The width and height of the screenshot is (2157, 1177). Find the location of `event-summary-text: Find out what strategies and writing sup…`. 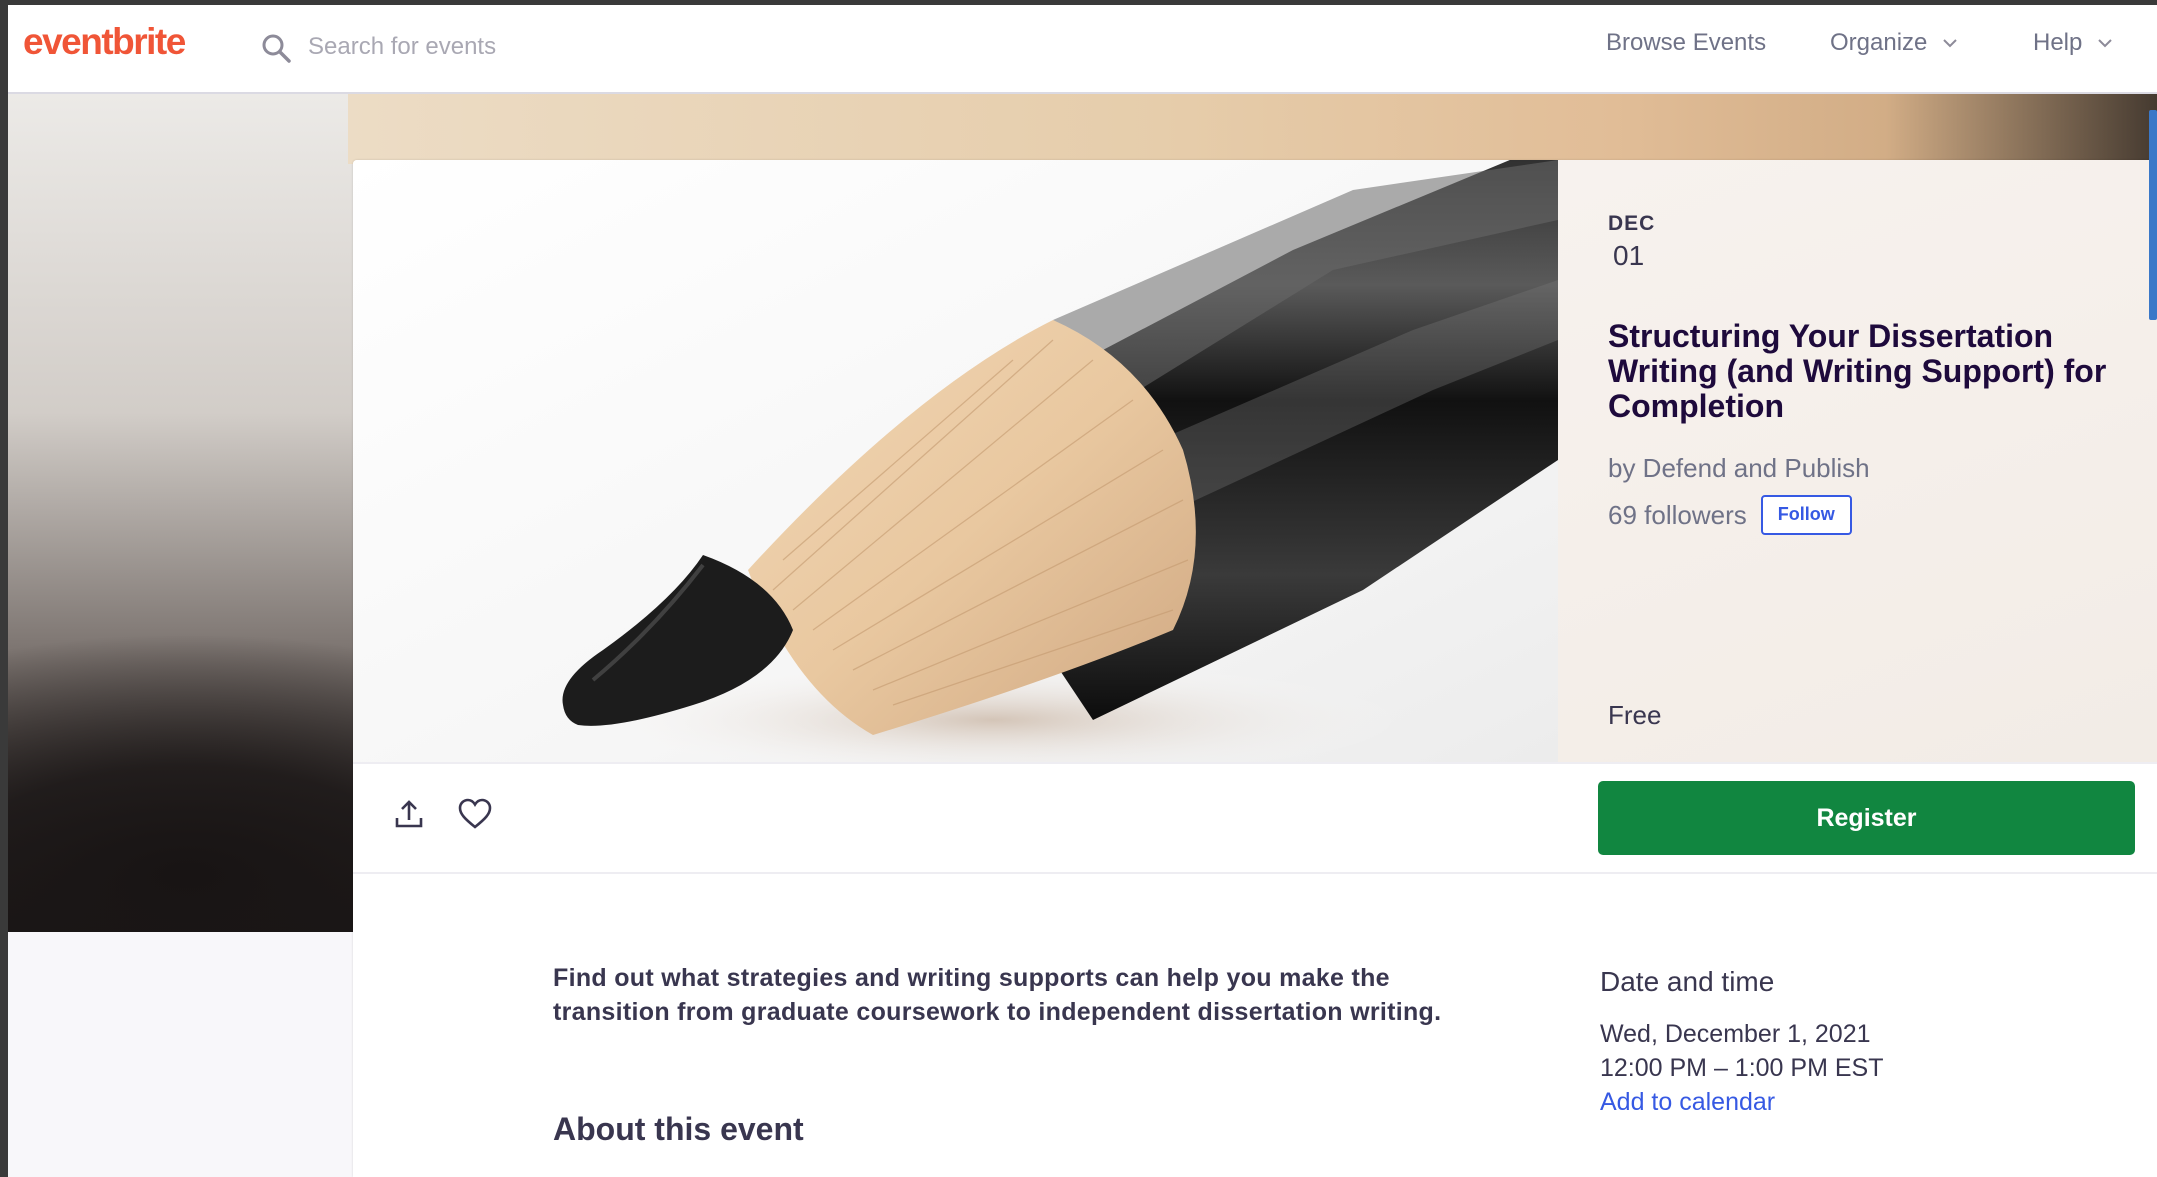

event-summary-text: Find out what strategies and writing sup… is located at coordinates (997, 995).